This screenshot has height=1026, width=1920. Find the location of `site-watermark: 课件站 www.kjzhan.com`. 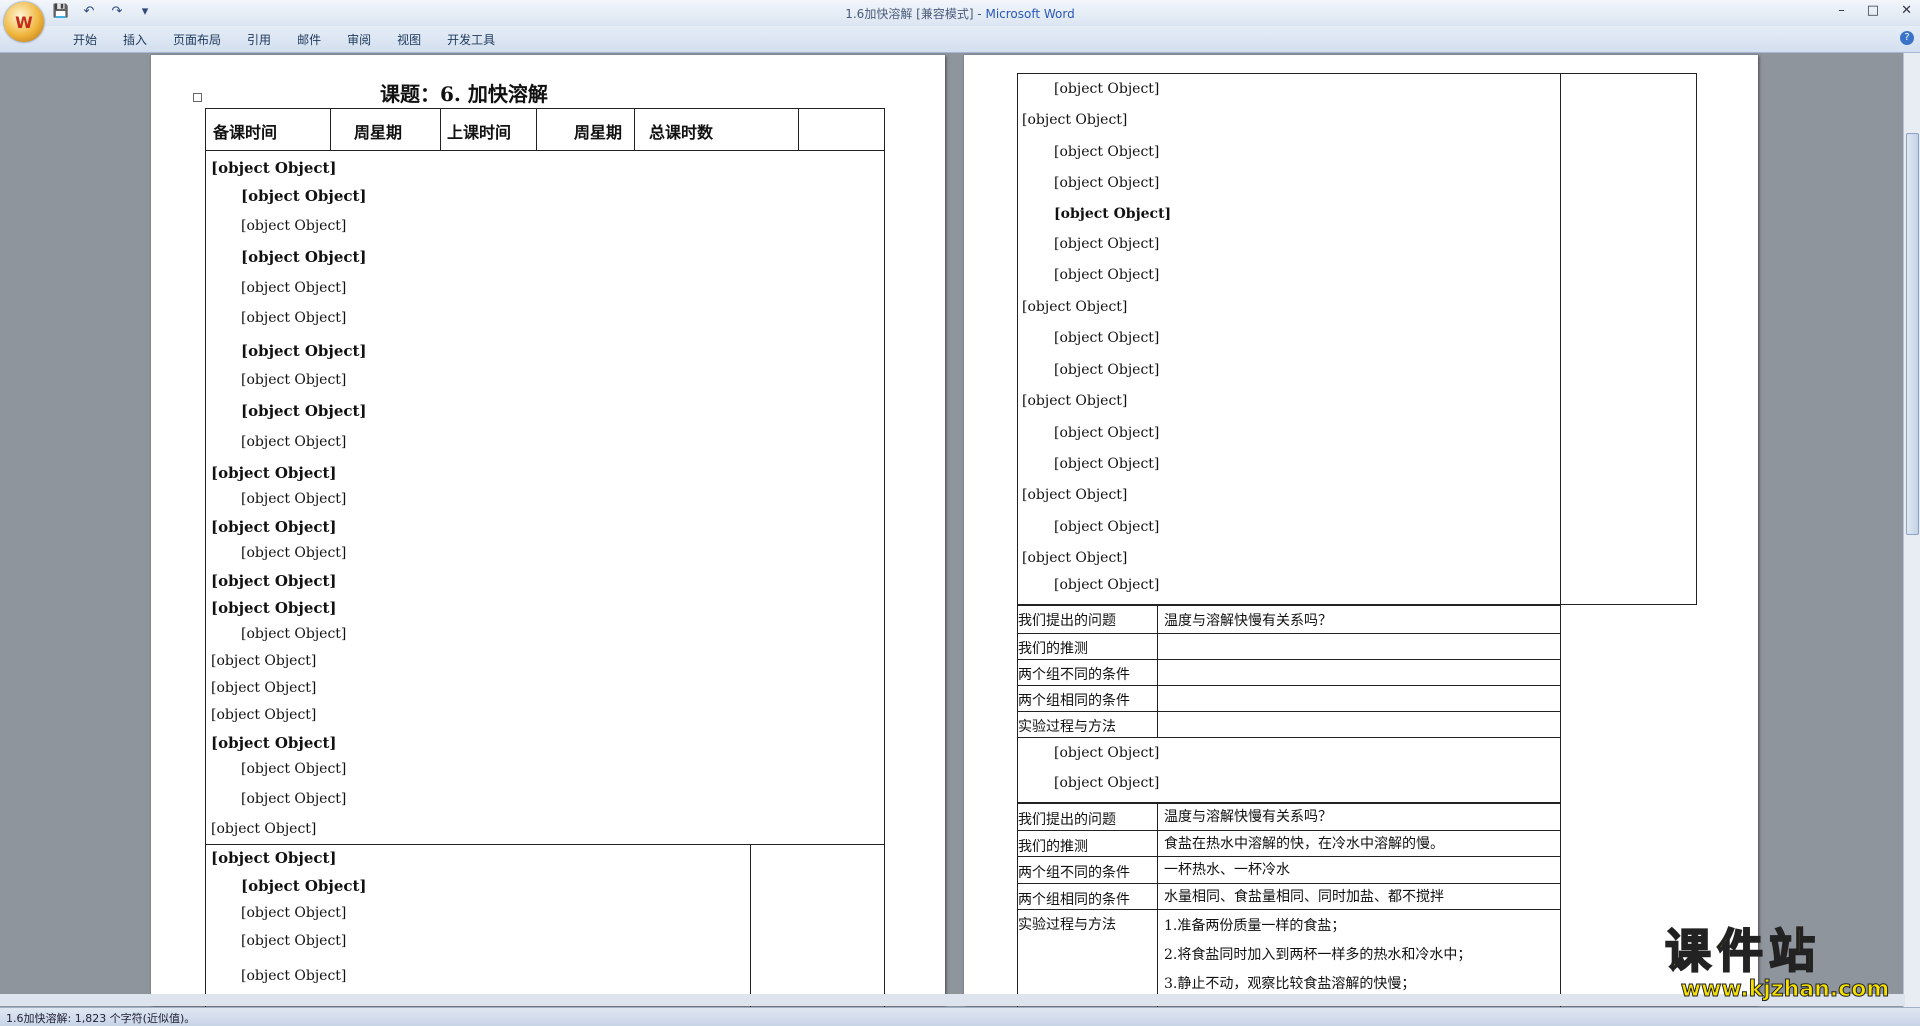

site-watermark: 课件站 www.kjzhan.com is located at coordinates (1784, 964).